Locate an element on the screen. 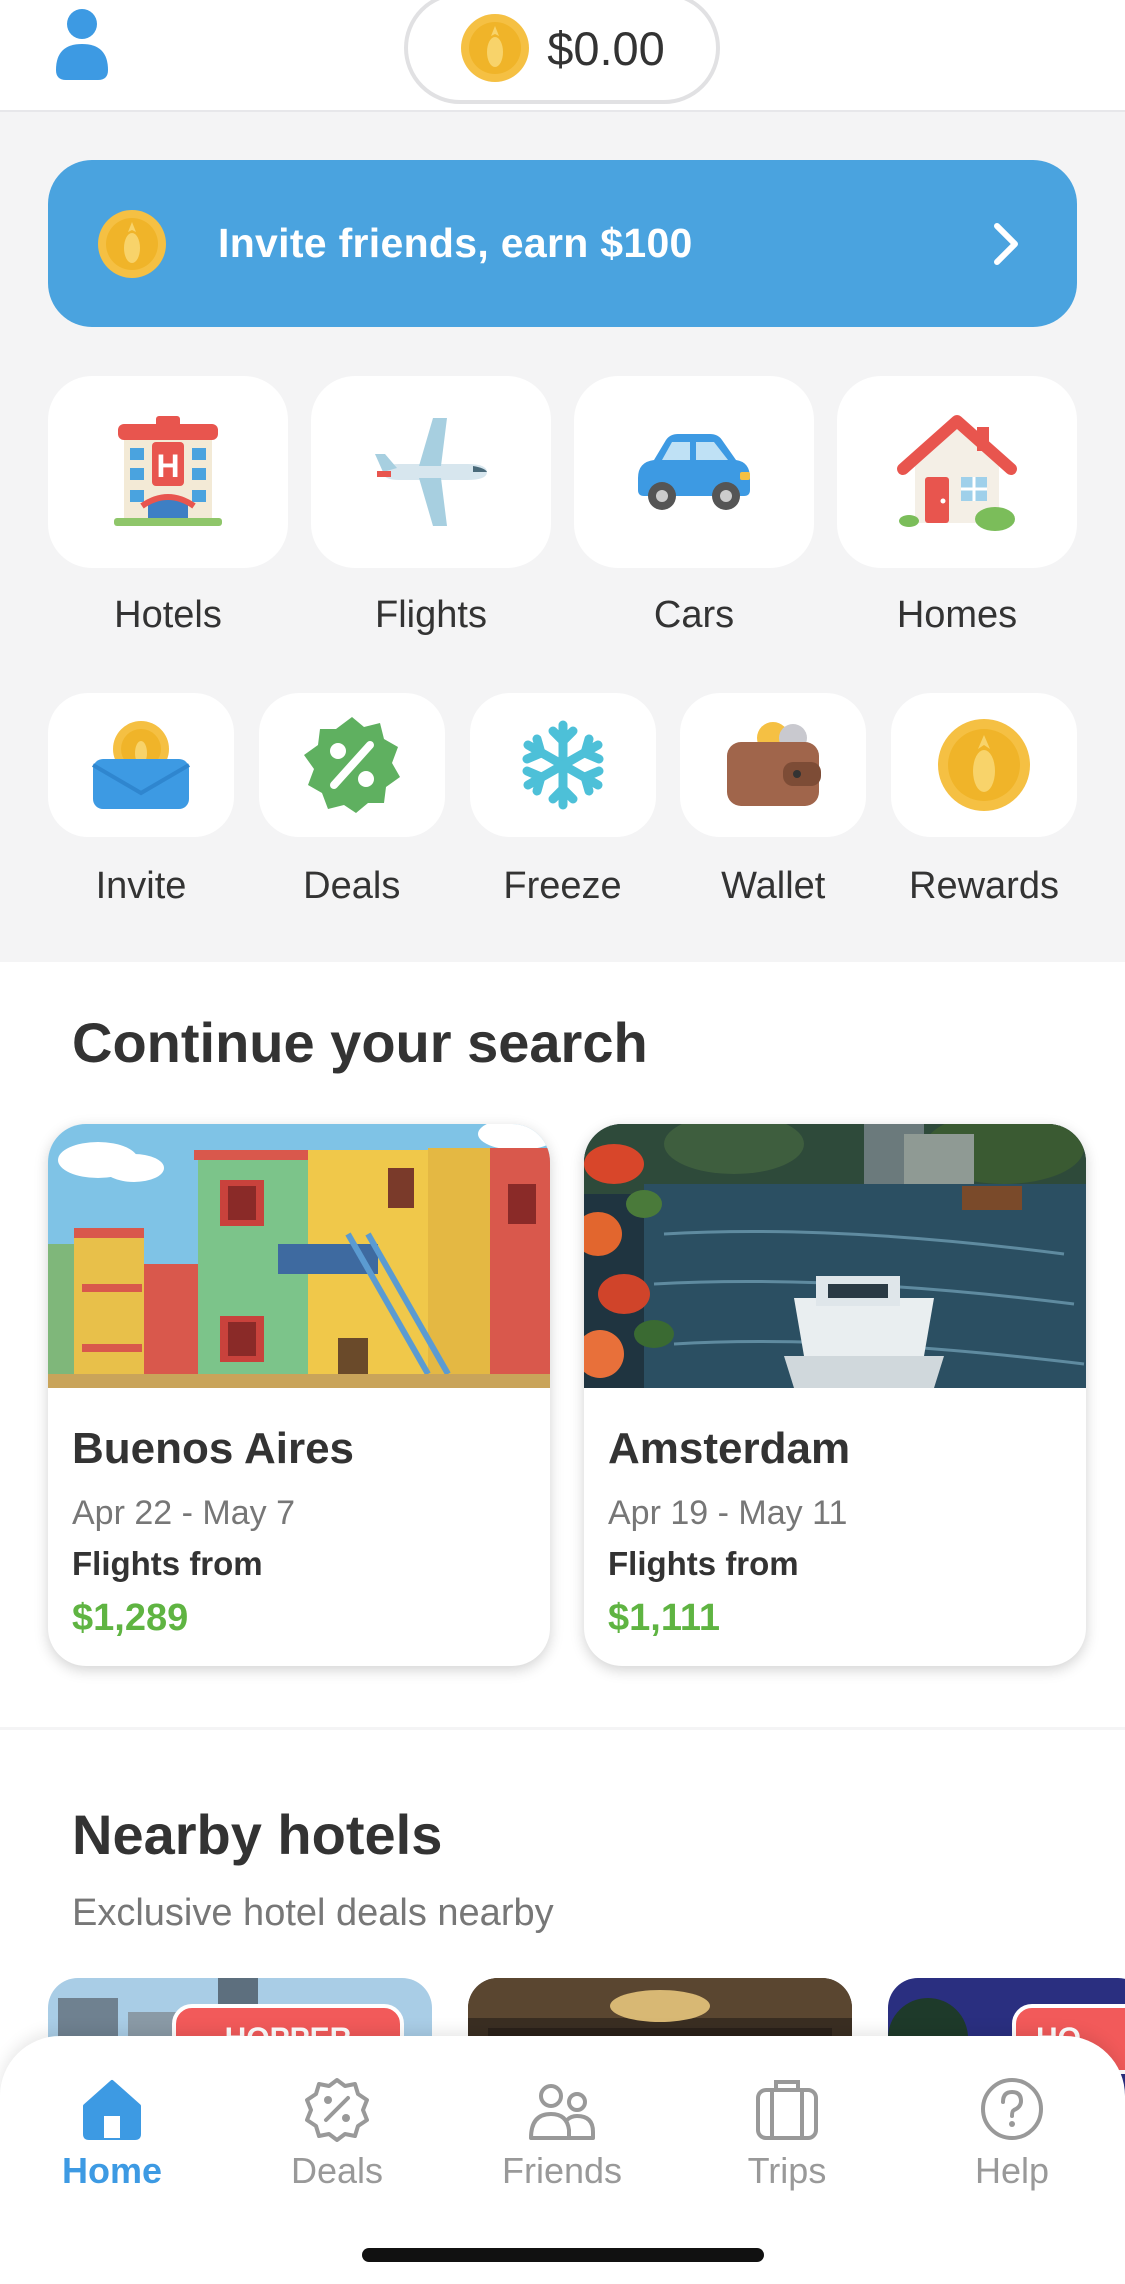 This screenshot has width=1125, height=2284. deals-percent-icon is located at coordinates (351, 765).